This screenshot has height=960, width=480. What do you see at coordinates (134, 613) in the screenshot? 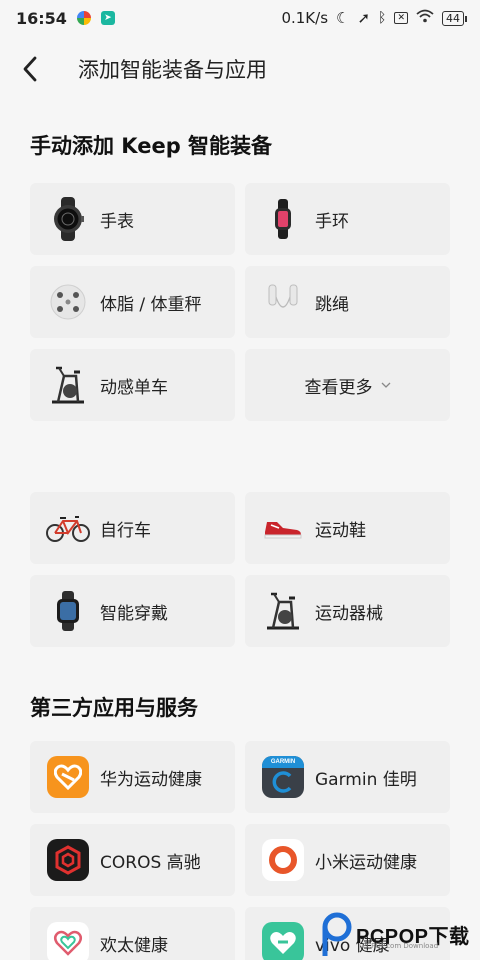
I see `device-label: 智能穿戴` at bounding box center [134, 613].